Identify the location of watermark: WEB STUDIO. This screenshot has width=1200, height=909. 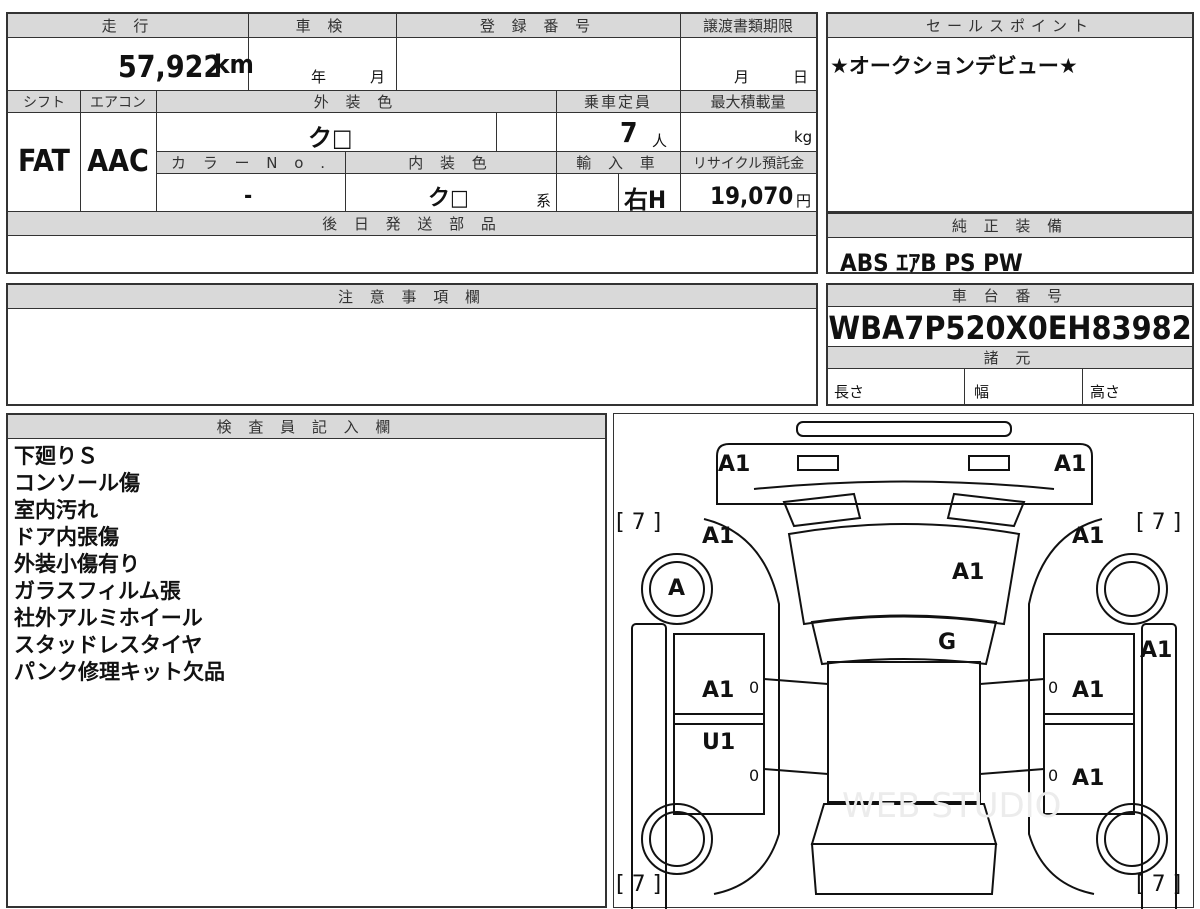
(952, 806).